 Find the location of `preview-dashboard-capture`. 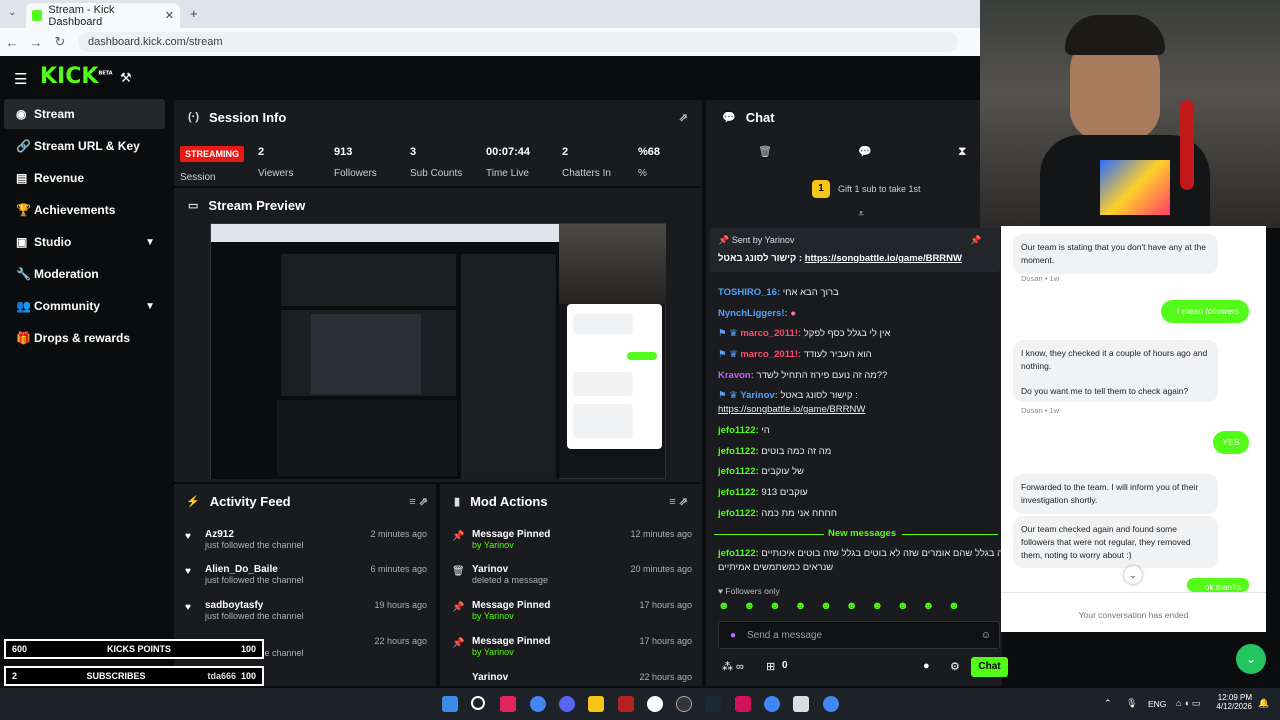

preview-dashboard-capture is located at coordinates (385, 351).